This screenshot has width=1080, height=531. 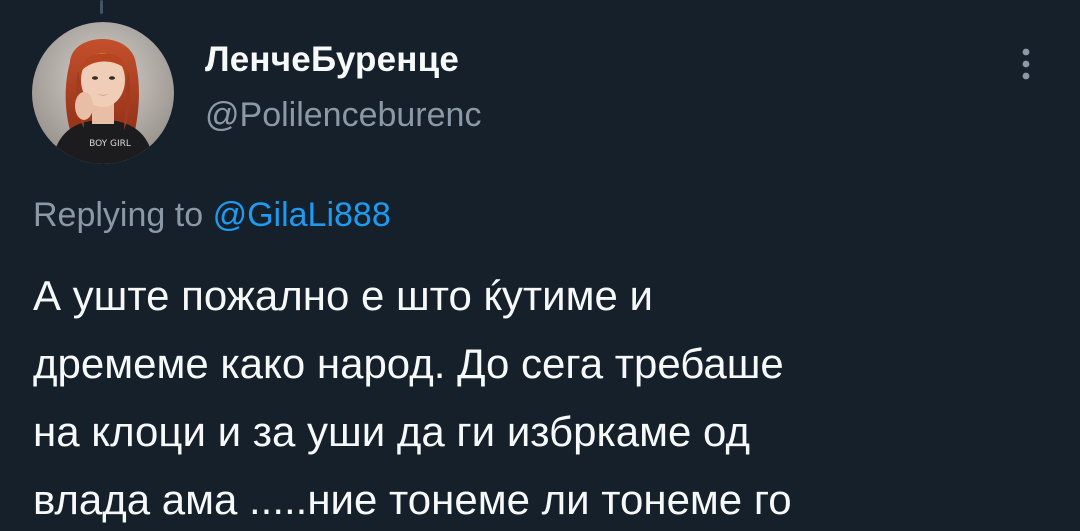 I want to click on tweet-text-line: на клоци и за уши да ги избркаме од, so click(x=391, y=431).